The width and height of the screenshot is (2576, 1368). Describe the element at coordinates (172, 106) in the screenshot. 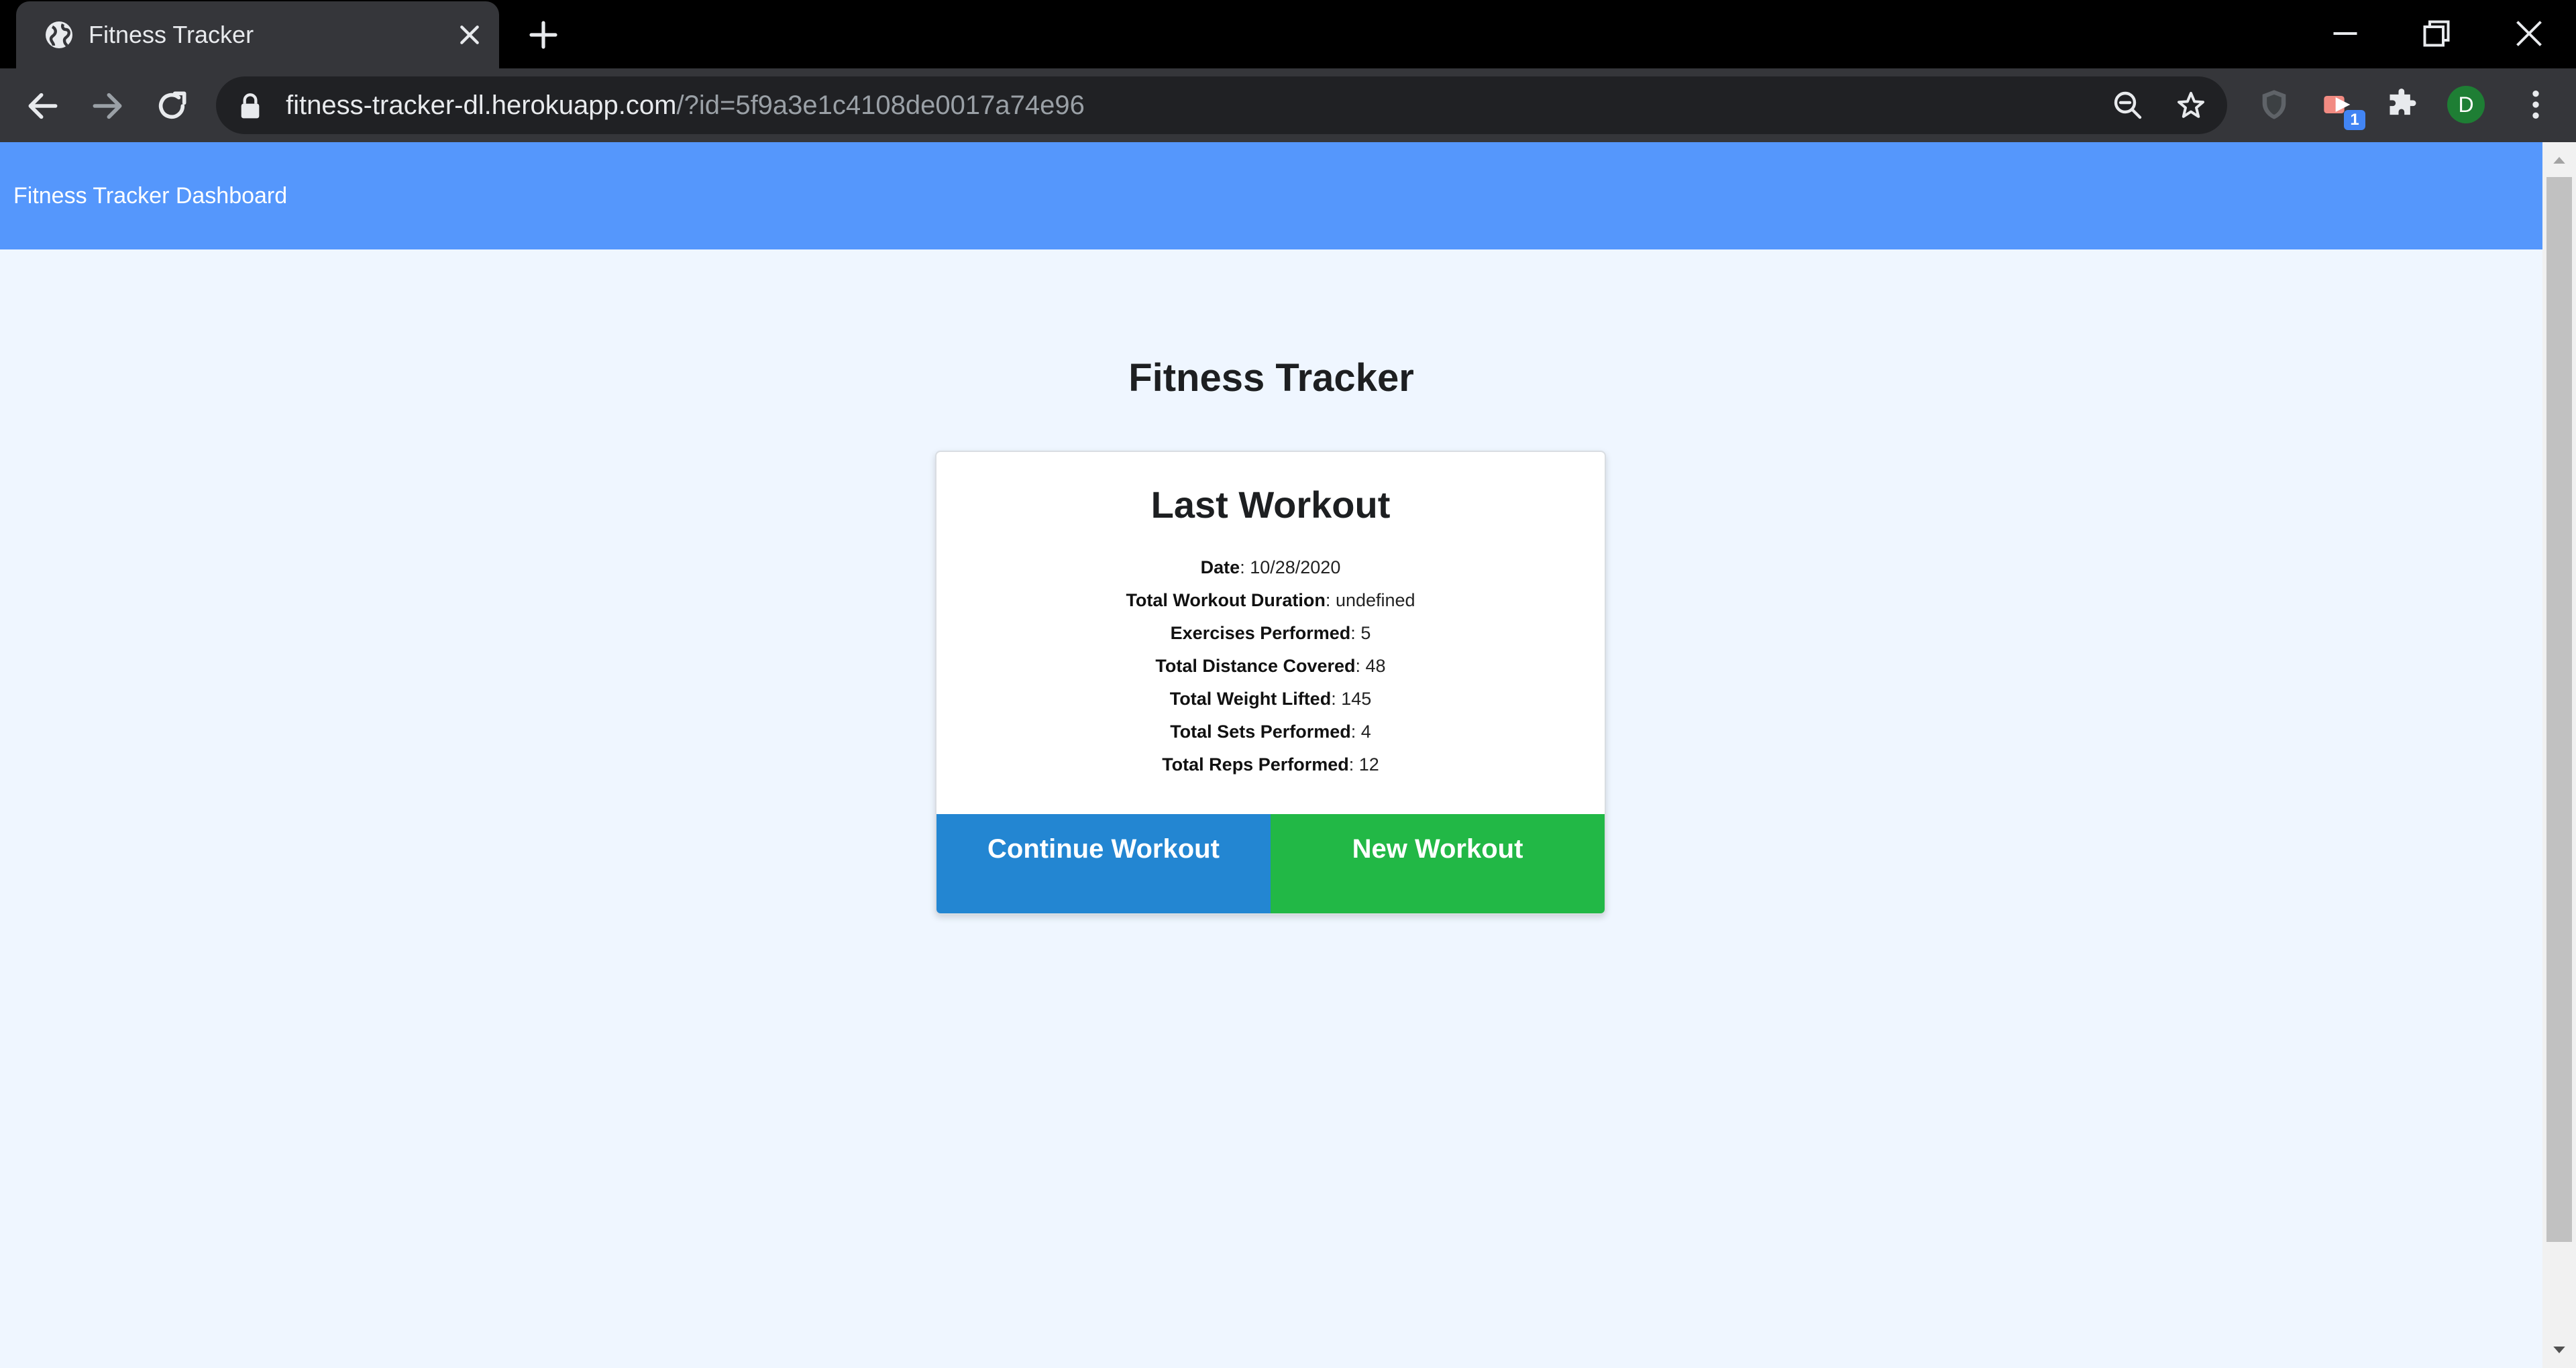

I see `reload-icon` at that location.